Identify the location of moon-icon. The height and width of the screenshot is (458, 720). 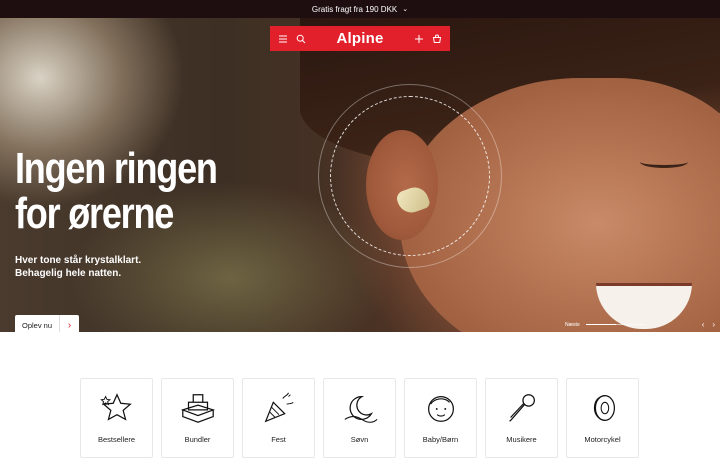
(360, 409).